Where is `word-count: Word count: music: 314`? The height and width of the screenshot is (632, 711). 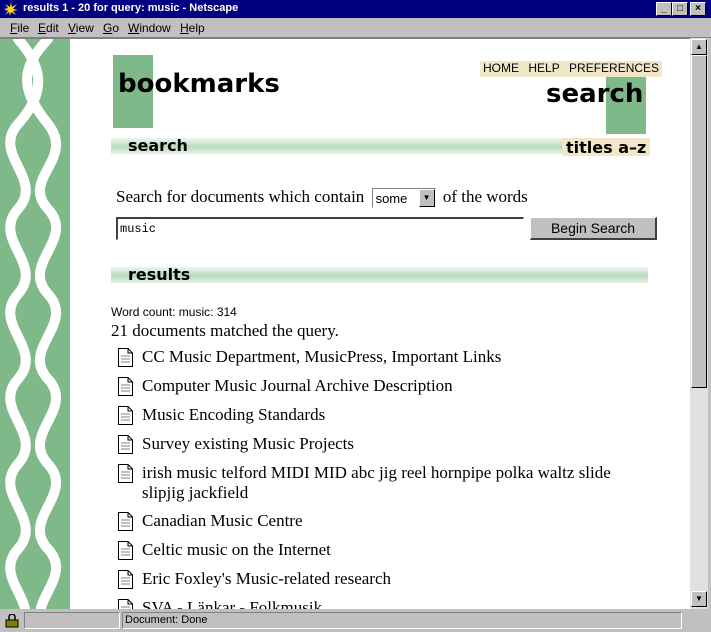 word-count: Word count: music: 314 is located at coordinates (174, 312).